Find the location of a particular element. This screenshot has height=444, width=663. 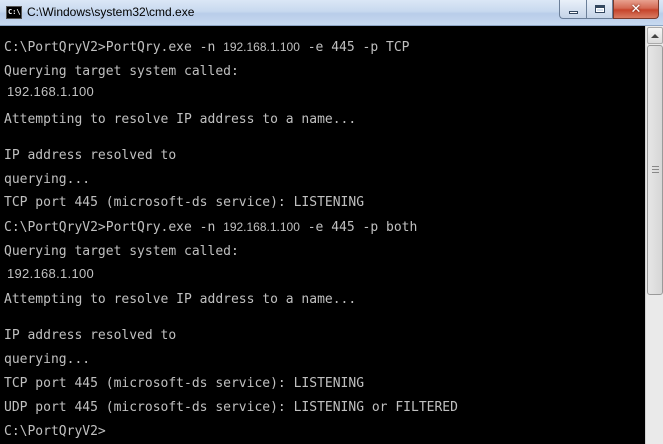

scroll-thumb is located at coordinates (655, 170).